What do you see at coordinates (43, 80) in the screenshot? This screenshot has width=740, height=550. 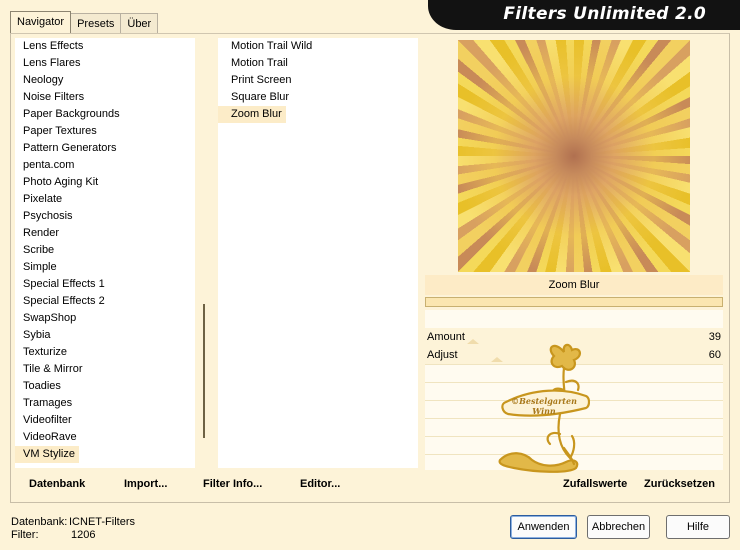 I see `category-item-label: Neology` at bounding box center [43, 80].